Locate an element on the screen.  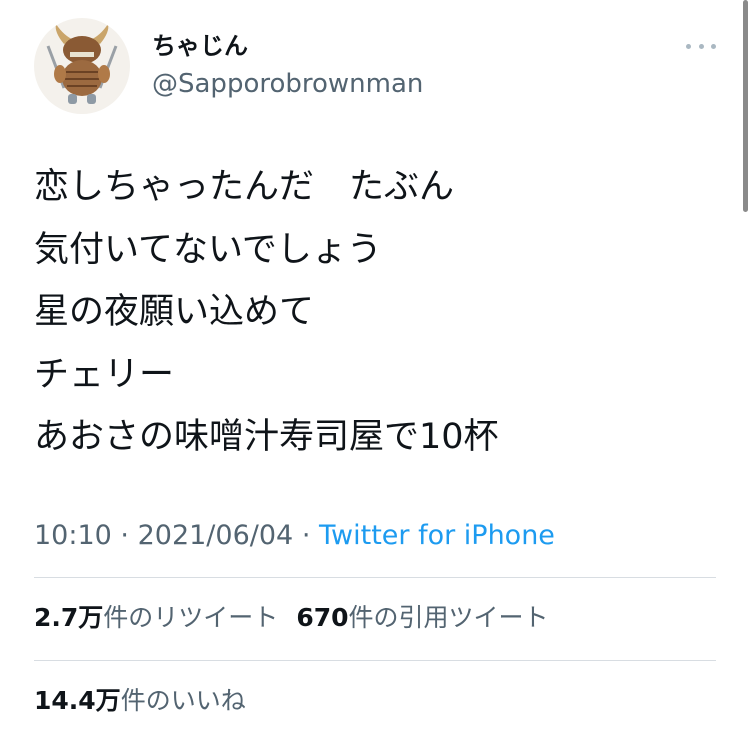
tweet-line: 星の夜願い込めて is located at coordinates (174, 312).